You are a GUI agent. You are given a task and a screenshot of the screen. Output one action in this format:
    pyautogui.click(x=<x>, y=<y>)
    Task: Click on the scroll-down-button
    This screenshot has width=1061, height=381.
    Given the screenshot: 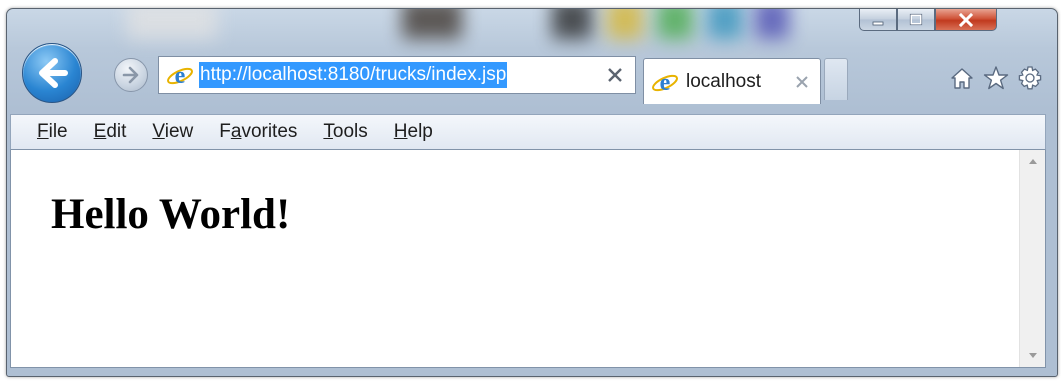 What is the action you would take?
    pyautogui.click(x=1032, y=356)
    